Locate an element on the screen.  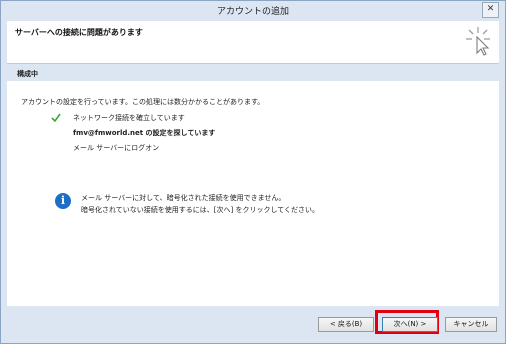
back-button: < 戻る(B) is located at coordinates (346, 324).